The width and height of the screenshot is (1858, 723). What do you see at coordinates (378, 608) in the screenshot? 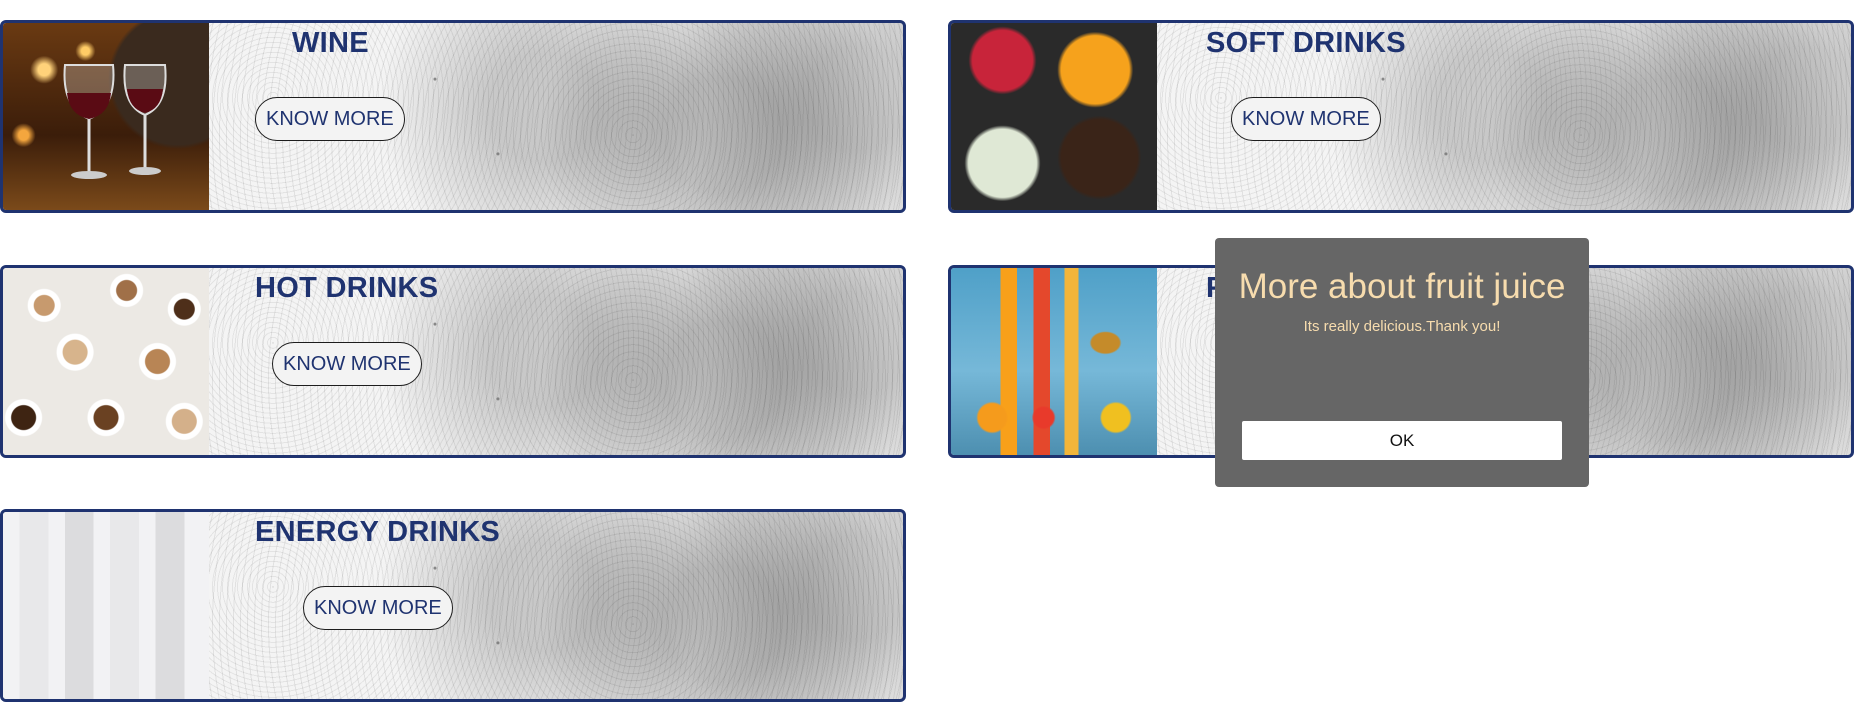
I see `energy-drinks-know-more-button: KNOW MORE` at bounding box center [378, 608].